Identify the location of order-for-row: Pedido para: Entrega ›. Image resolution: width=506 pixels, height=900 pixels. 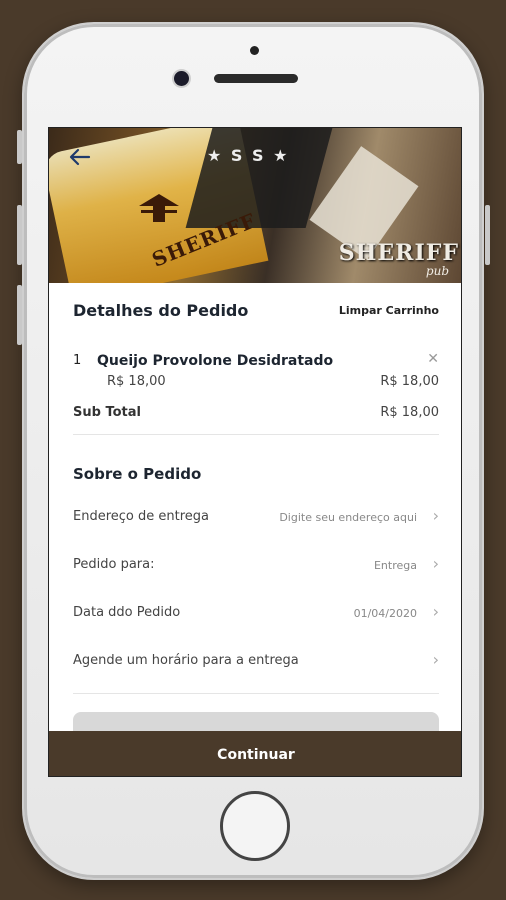
(256, 573).